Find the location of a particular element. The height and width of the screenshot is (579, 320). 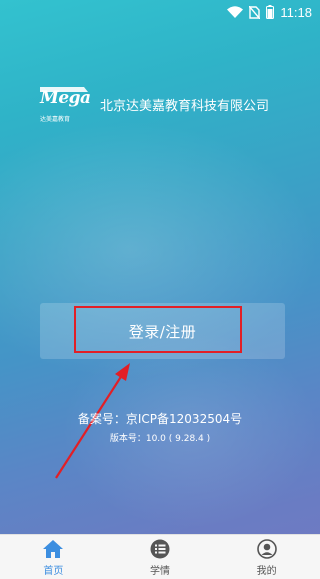

logo-subtext: 达美嘉教育 is located at coordinates (55, 119).